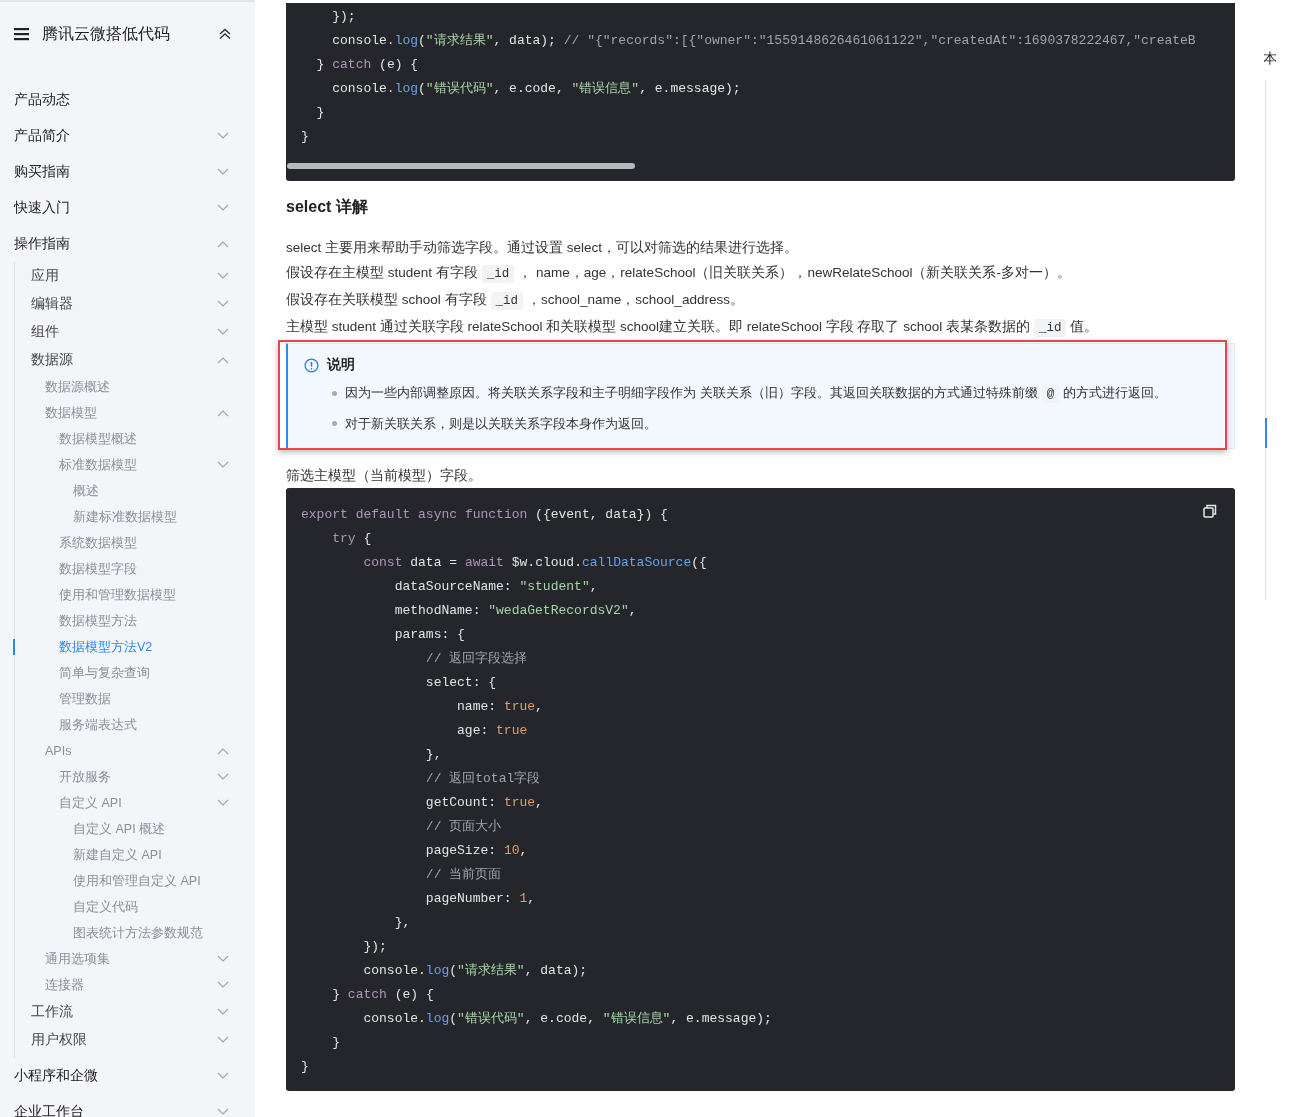 This screenshot has height=1117, width=1293. What do you see at coordinates (106, 33) in the screenshot?
I see `sidebar-title: 腾讯云微搭低代码` at bounding box center [106, 33].